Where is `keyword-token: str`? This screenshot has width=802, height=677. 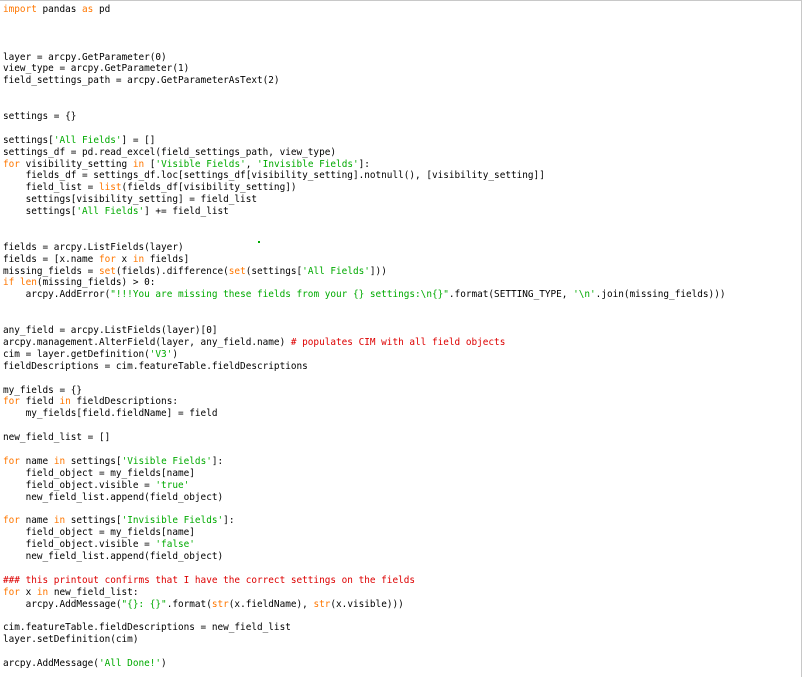
keyword-token: str is located at coordinates (220, 604).